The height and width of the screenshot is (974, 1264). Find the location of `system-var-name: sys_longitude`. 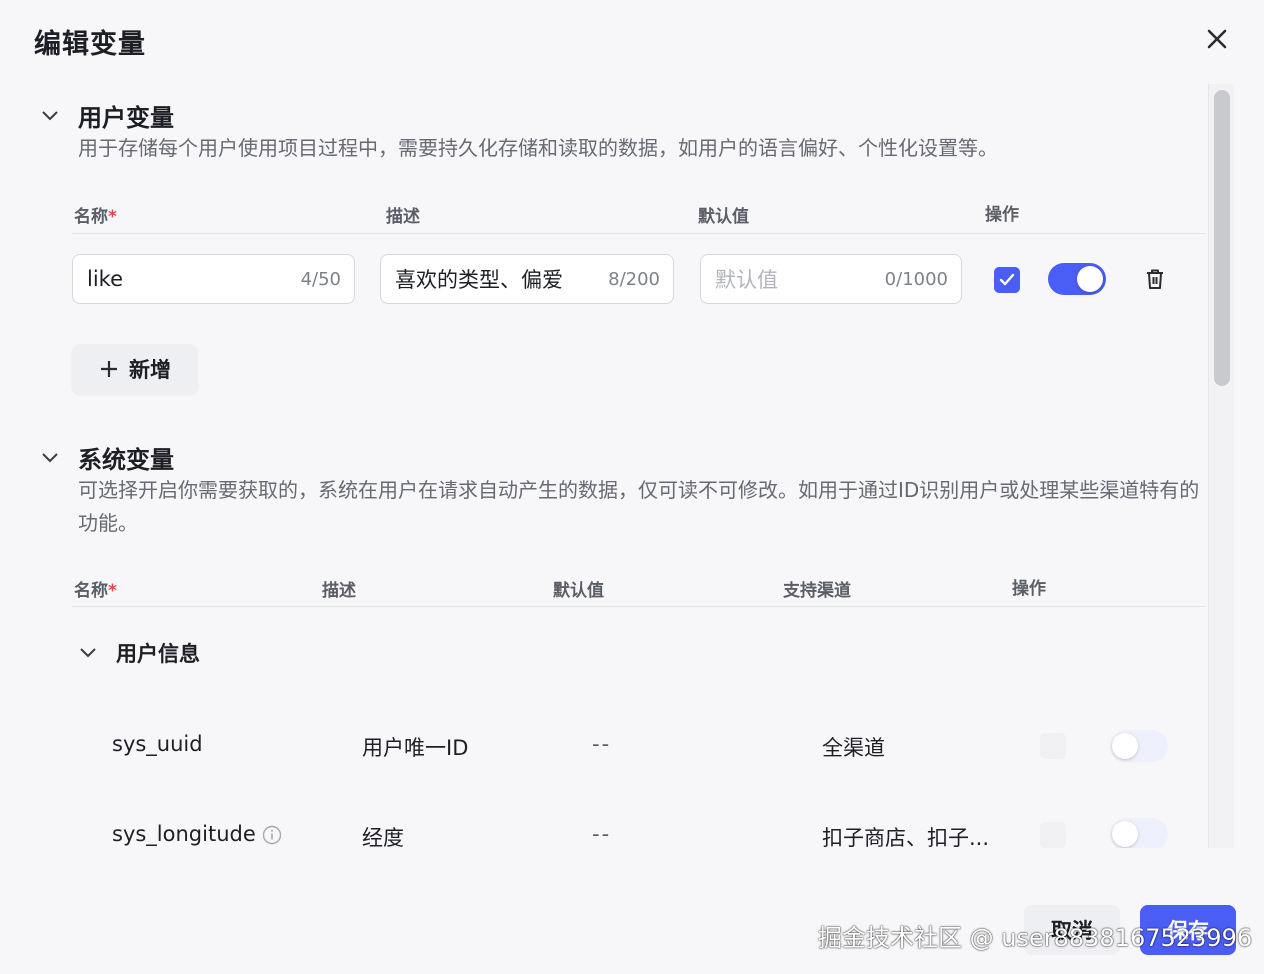

system-var-name: sys_longitude is located at coordinates (197, 834).